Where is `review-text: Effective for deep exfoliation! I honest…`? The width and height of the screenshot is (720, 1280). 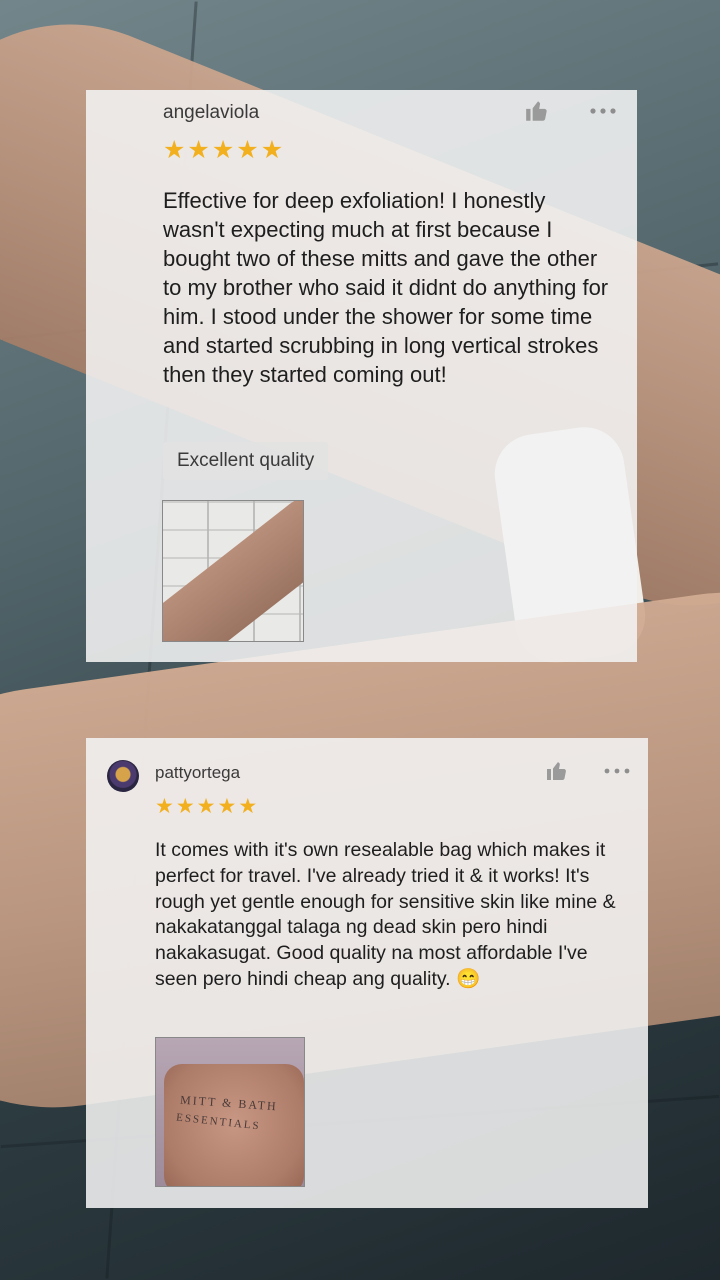
review-text: Effective for deep exfoliation! I honest… is located at coordinates (386, 287).